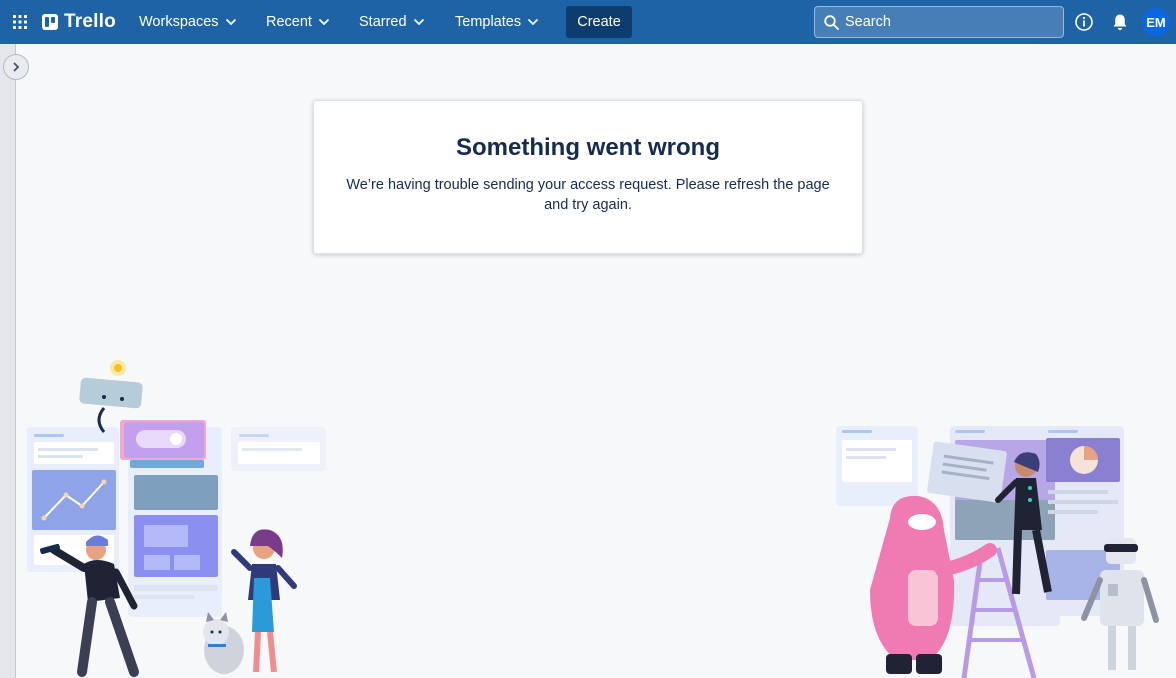 The width and height of the screenshot is (1176, 678). I want to click on create-button: Create, so click(599, 22).